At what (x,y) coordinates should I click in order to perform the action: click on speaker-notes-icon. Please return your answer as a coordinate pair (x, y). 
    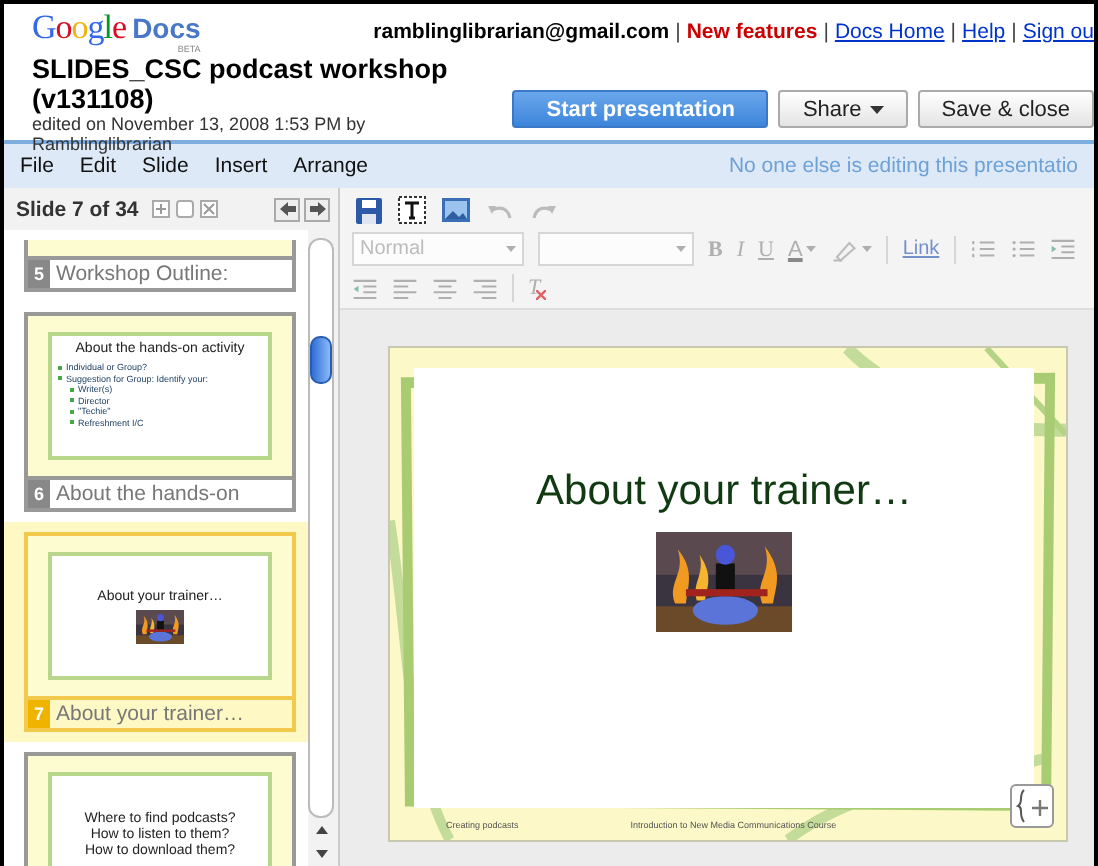
    Looking at the image, I should click on (1032, 806).